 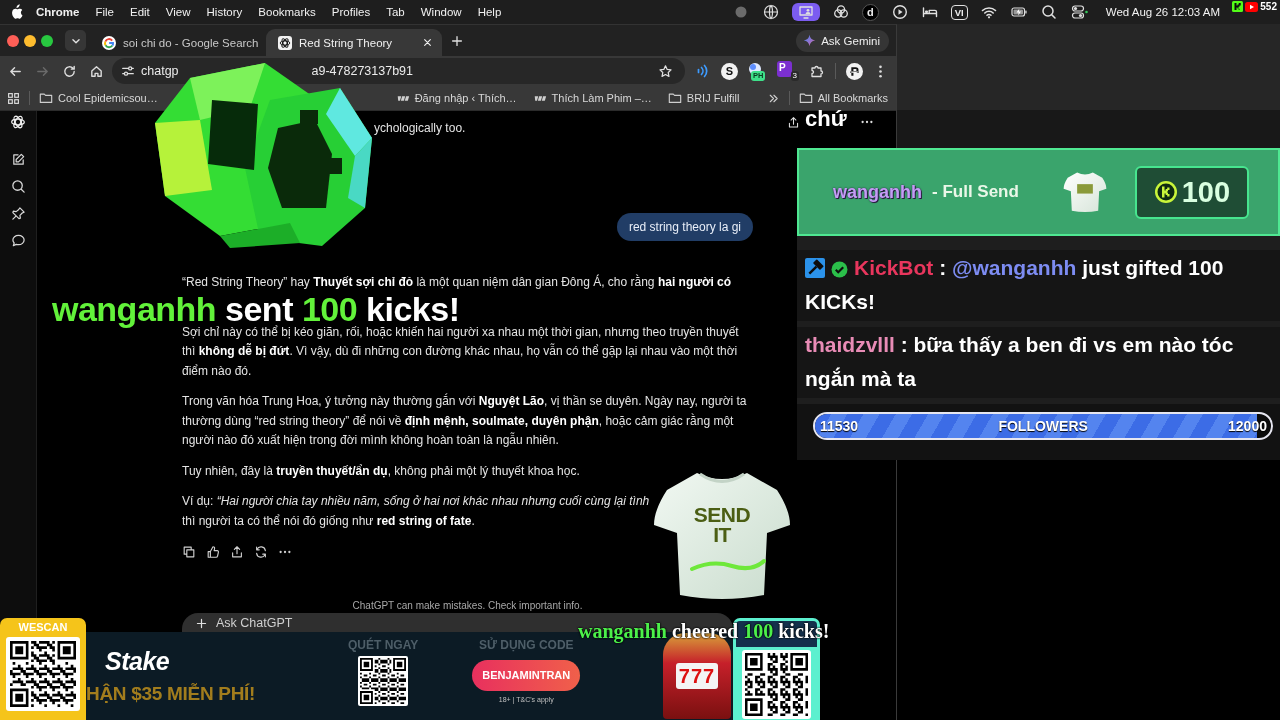 What do you see at coordinates (839, 426) in the screenshot?
I see `goal-current: 11530` at bounding box center [839, 426].